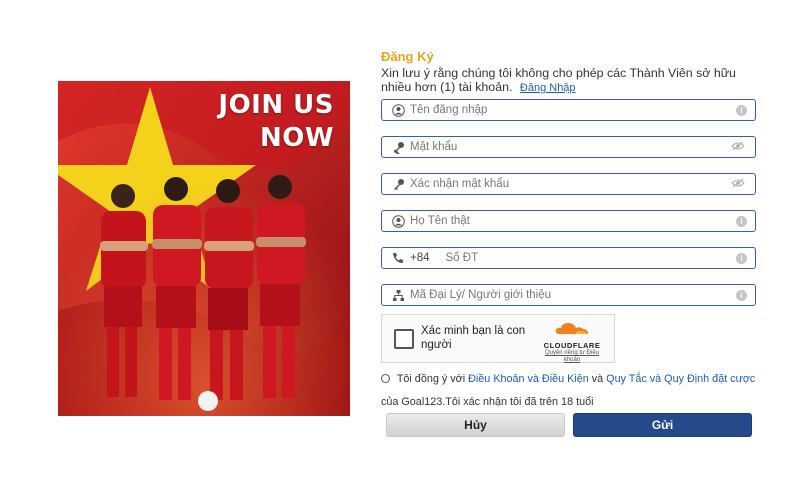 The image size is (800, 482). What do you see at coordinates (568, 184) in the screenshot?
I see `confirm-password-field: Xác nhận mật khẩu` at bounding box center [568, 184].